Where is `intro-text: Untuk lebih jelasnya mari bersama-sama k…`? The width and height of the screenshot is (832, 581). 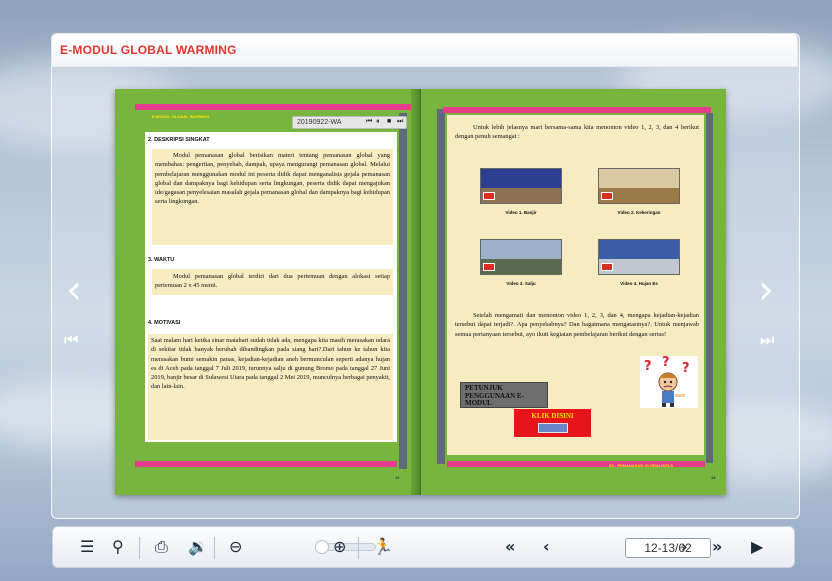 intro-text: Untuk lebih jelasnya mari bersama-sama k… is located at coordinates (577, 132).